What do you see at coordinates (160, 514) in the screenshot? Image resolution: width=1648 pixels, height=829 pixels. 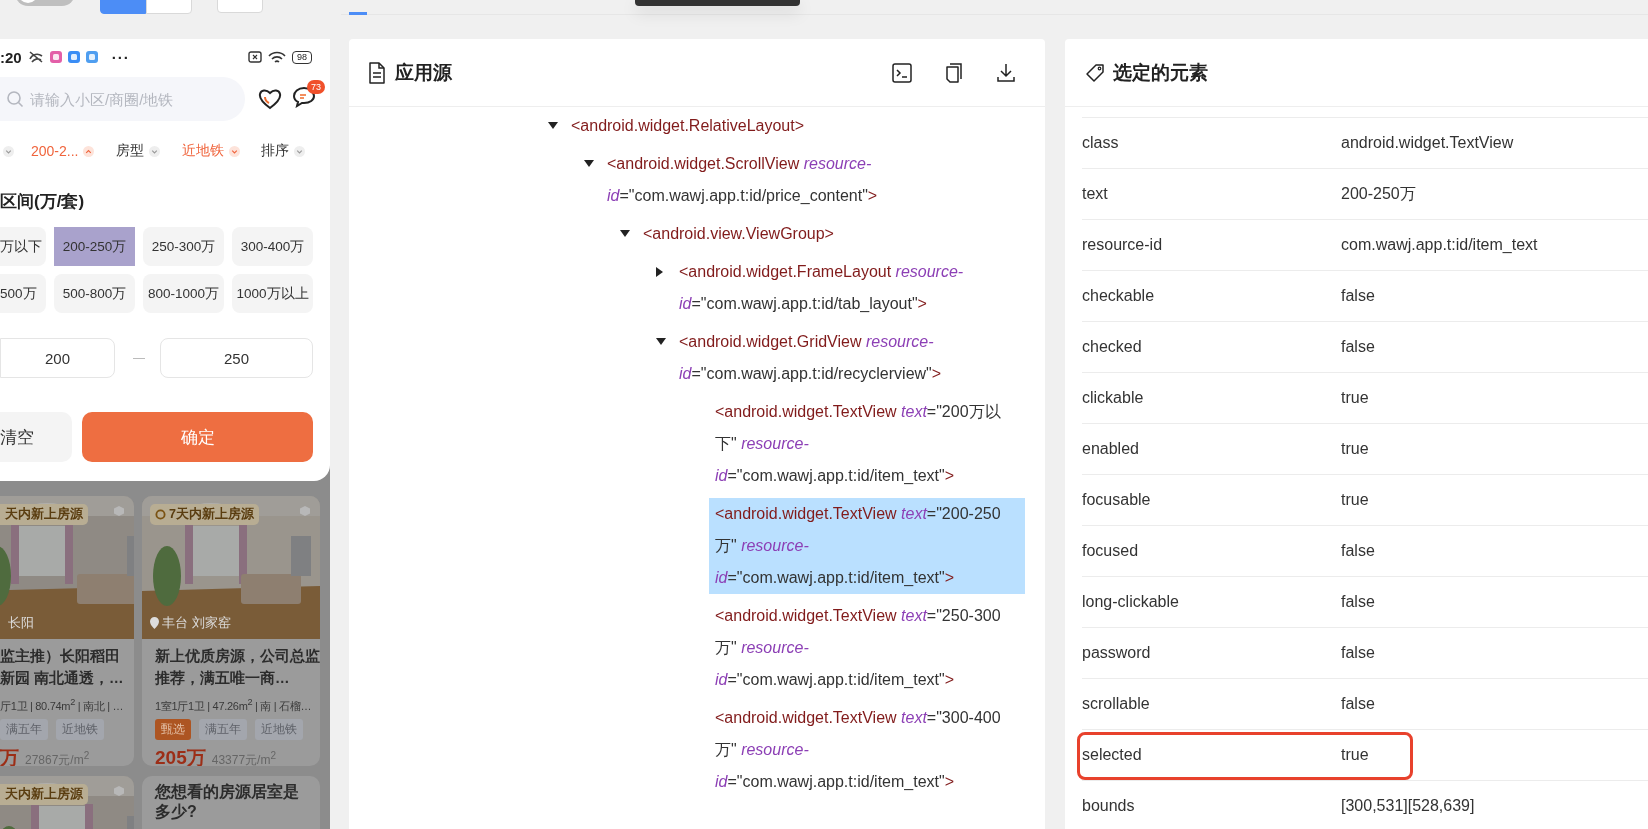 I see `clock-icon` at bounding box center [160, 514].